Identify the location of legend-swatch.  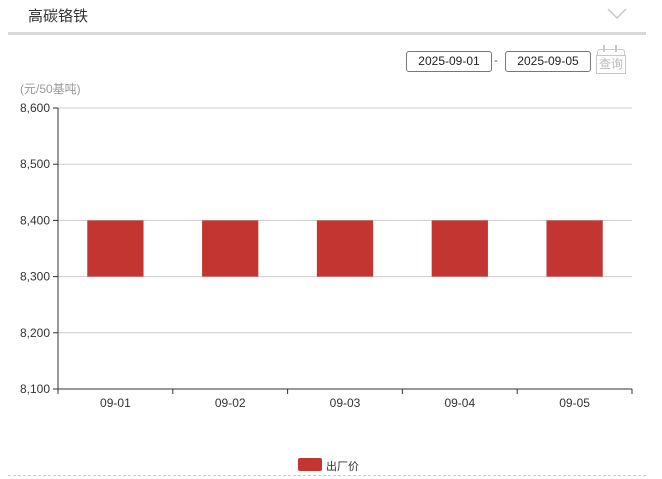
(310, 464).